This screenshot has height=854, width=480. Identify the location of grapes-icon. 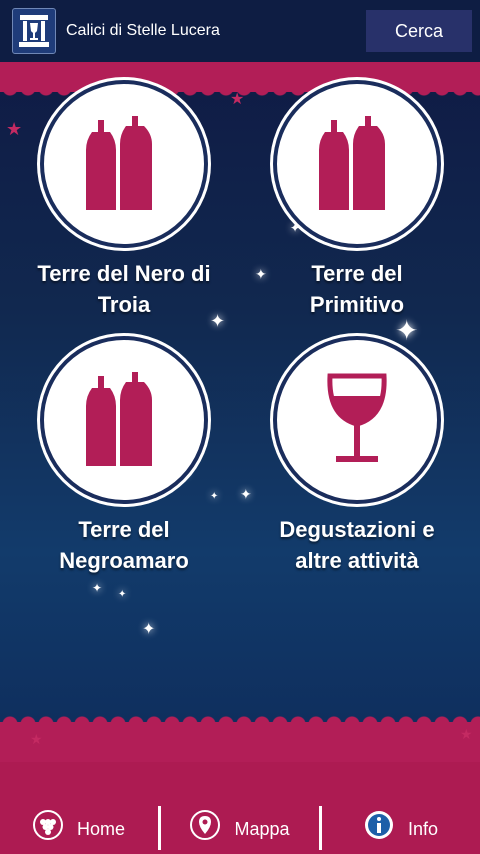
(47, 825).